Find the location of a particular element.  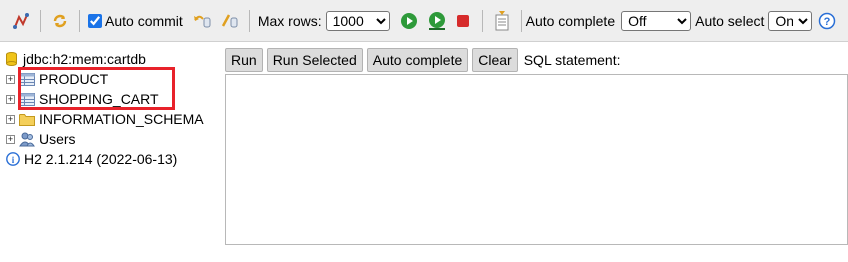

auto-select-select: On is located at coordinates (790, 20).